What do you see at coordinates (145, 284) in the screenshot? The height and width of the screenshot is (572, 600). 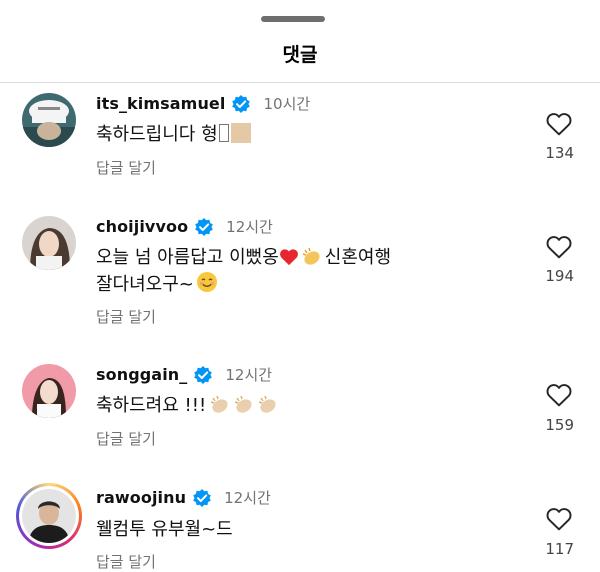 I see `comment-text-line2: 잘다녀오구~` at bounding box center [145, 284].